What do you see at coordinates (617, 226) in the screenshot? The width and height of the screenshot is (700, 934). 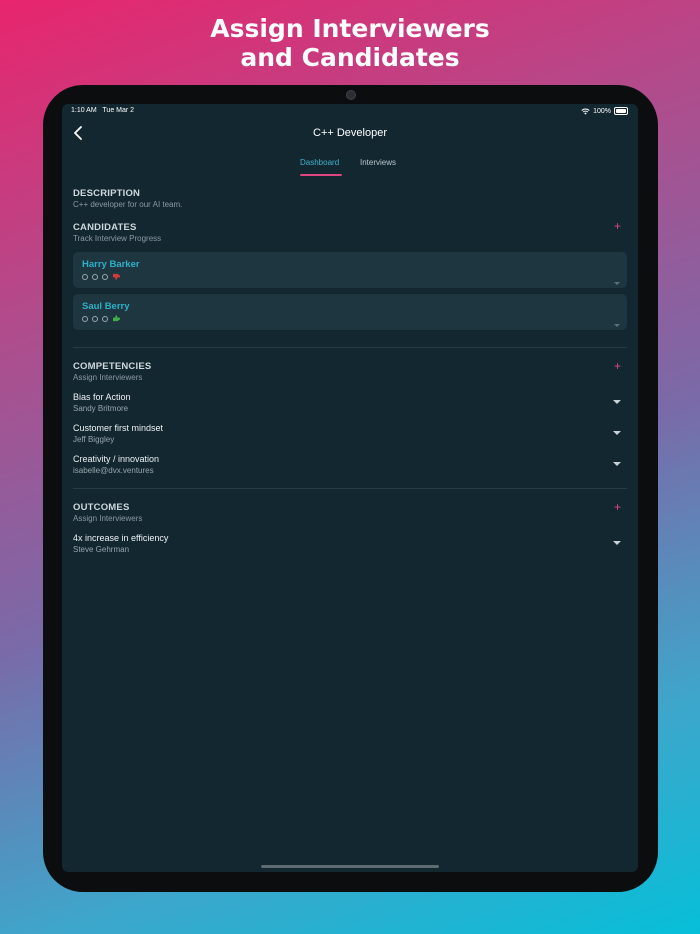 I see `add-candidate-button: +` at bounding box center [617, 226].